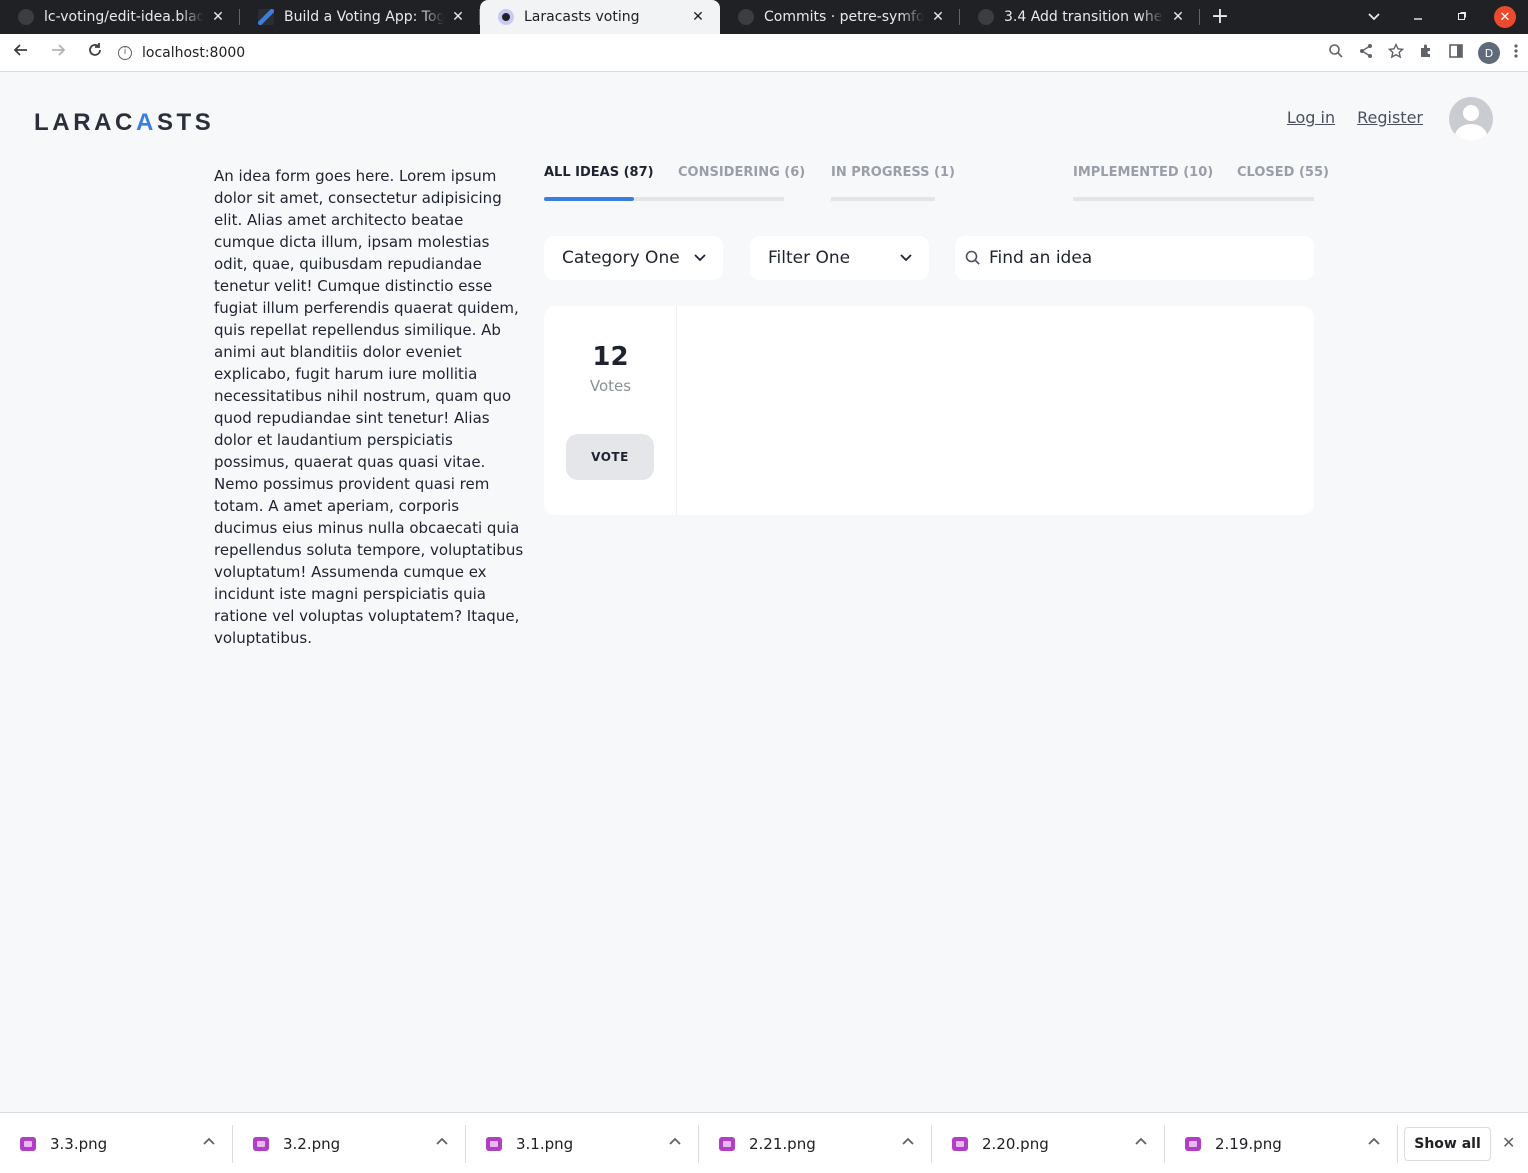 This screenshot has height=1173, width=1528. Describe the element at coordinates (1397, 1144) in the screenshot. I see `divider` at that location.